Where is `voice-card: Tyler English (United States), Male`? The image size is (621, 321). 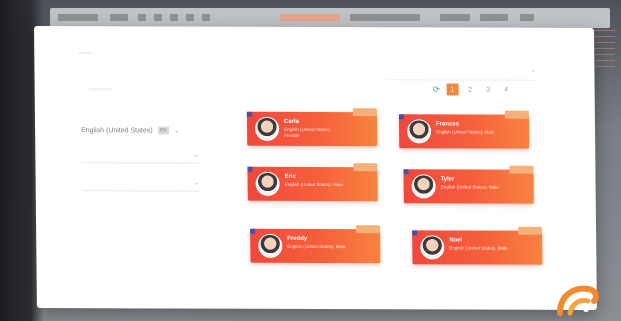
voice-card: Tyler English (United States), Male is located at coordinates (468, 184).